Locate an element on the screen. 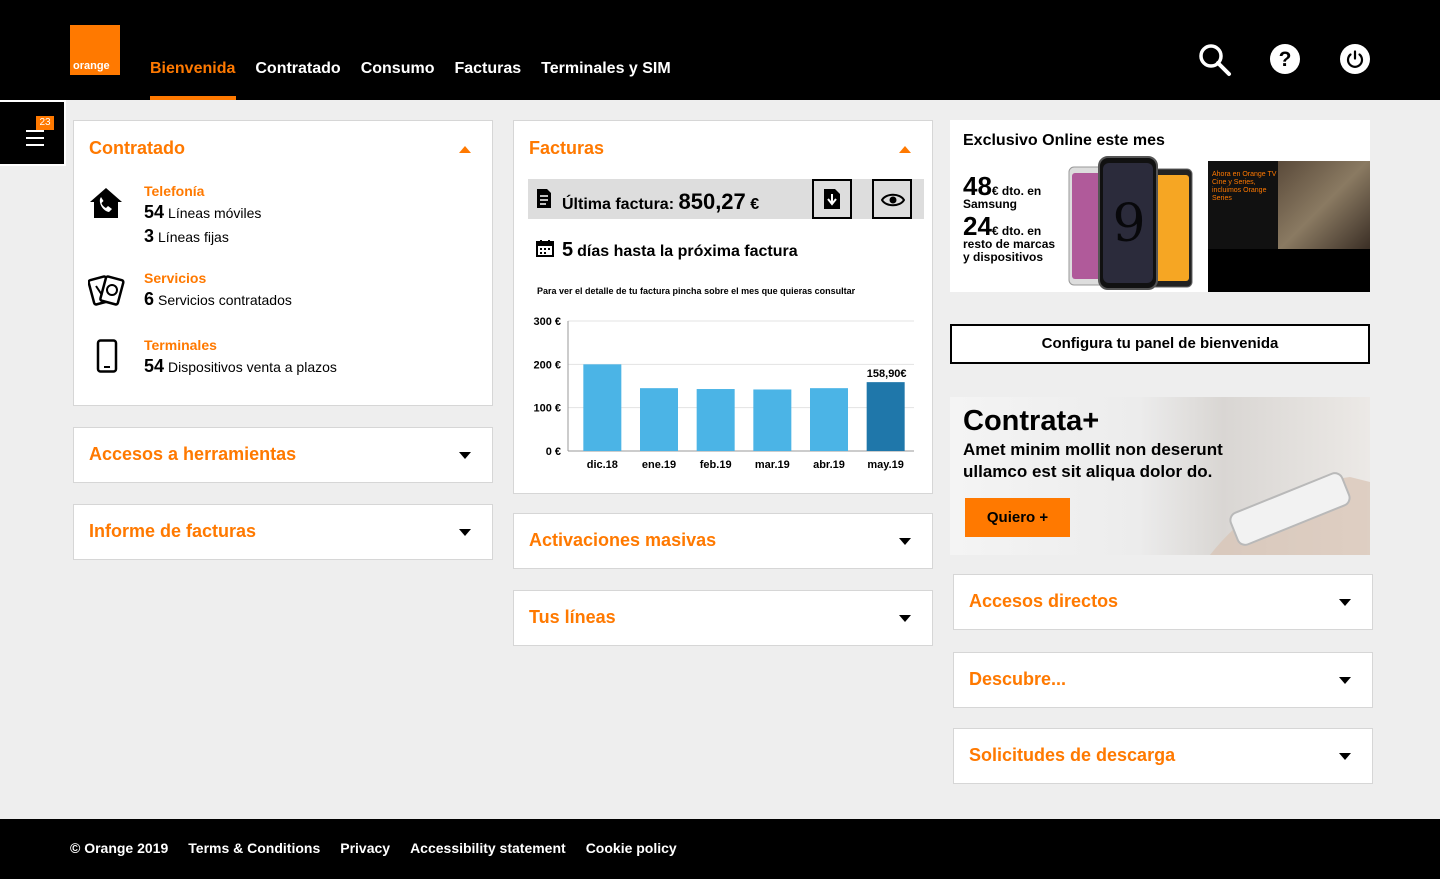  x-tick-label: abr.19 is located at coordinates (829, 465).